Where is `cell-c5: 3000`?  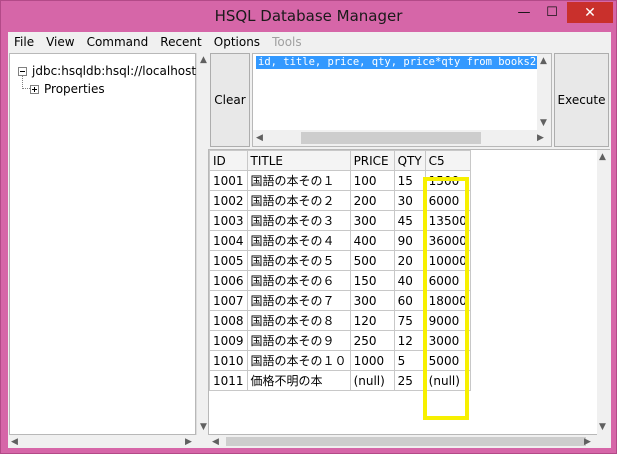
cell-c5: 3000 is located at coordinates (447, 340).